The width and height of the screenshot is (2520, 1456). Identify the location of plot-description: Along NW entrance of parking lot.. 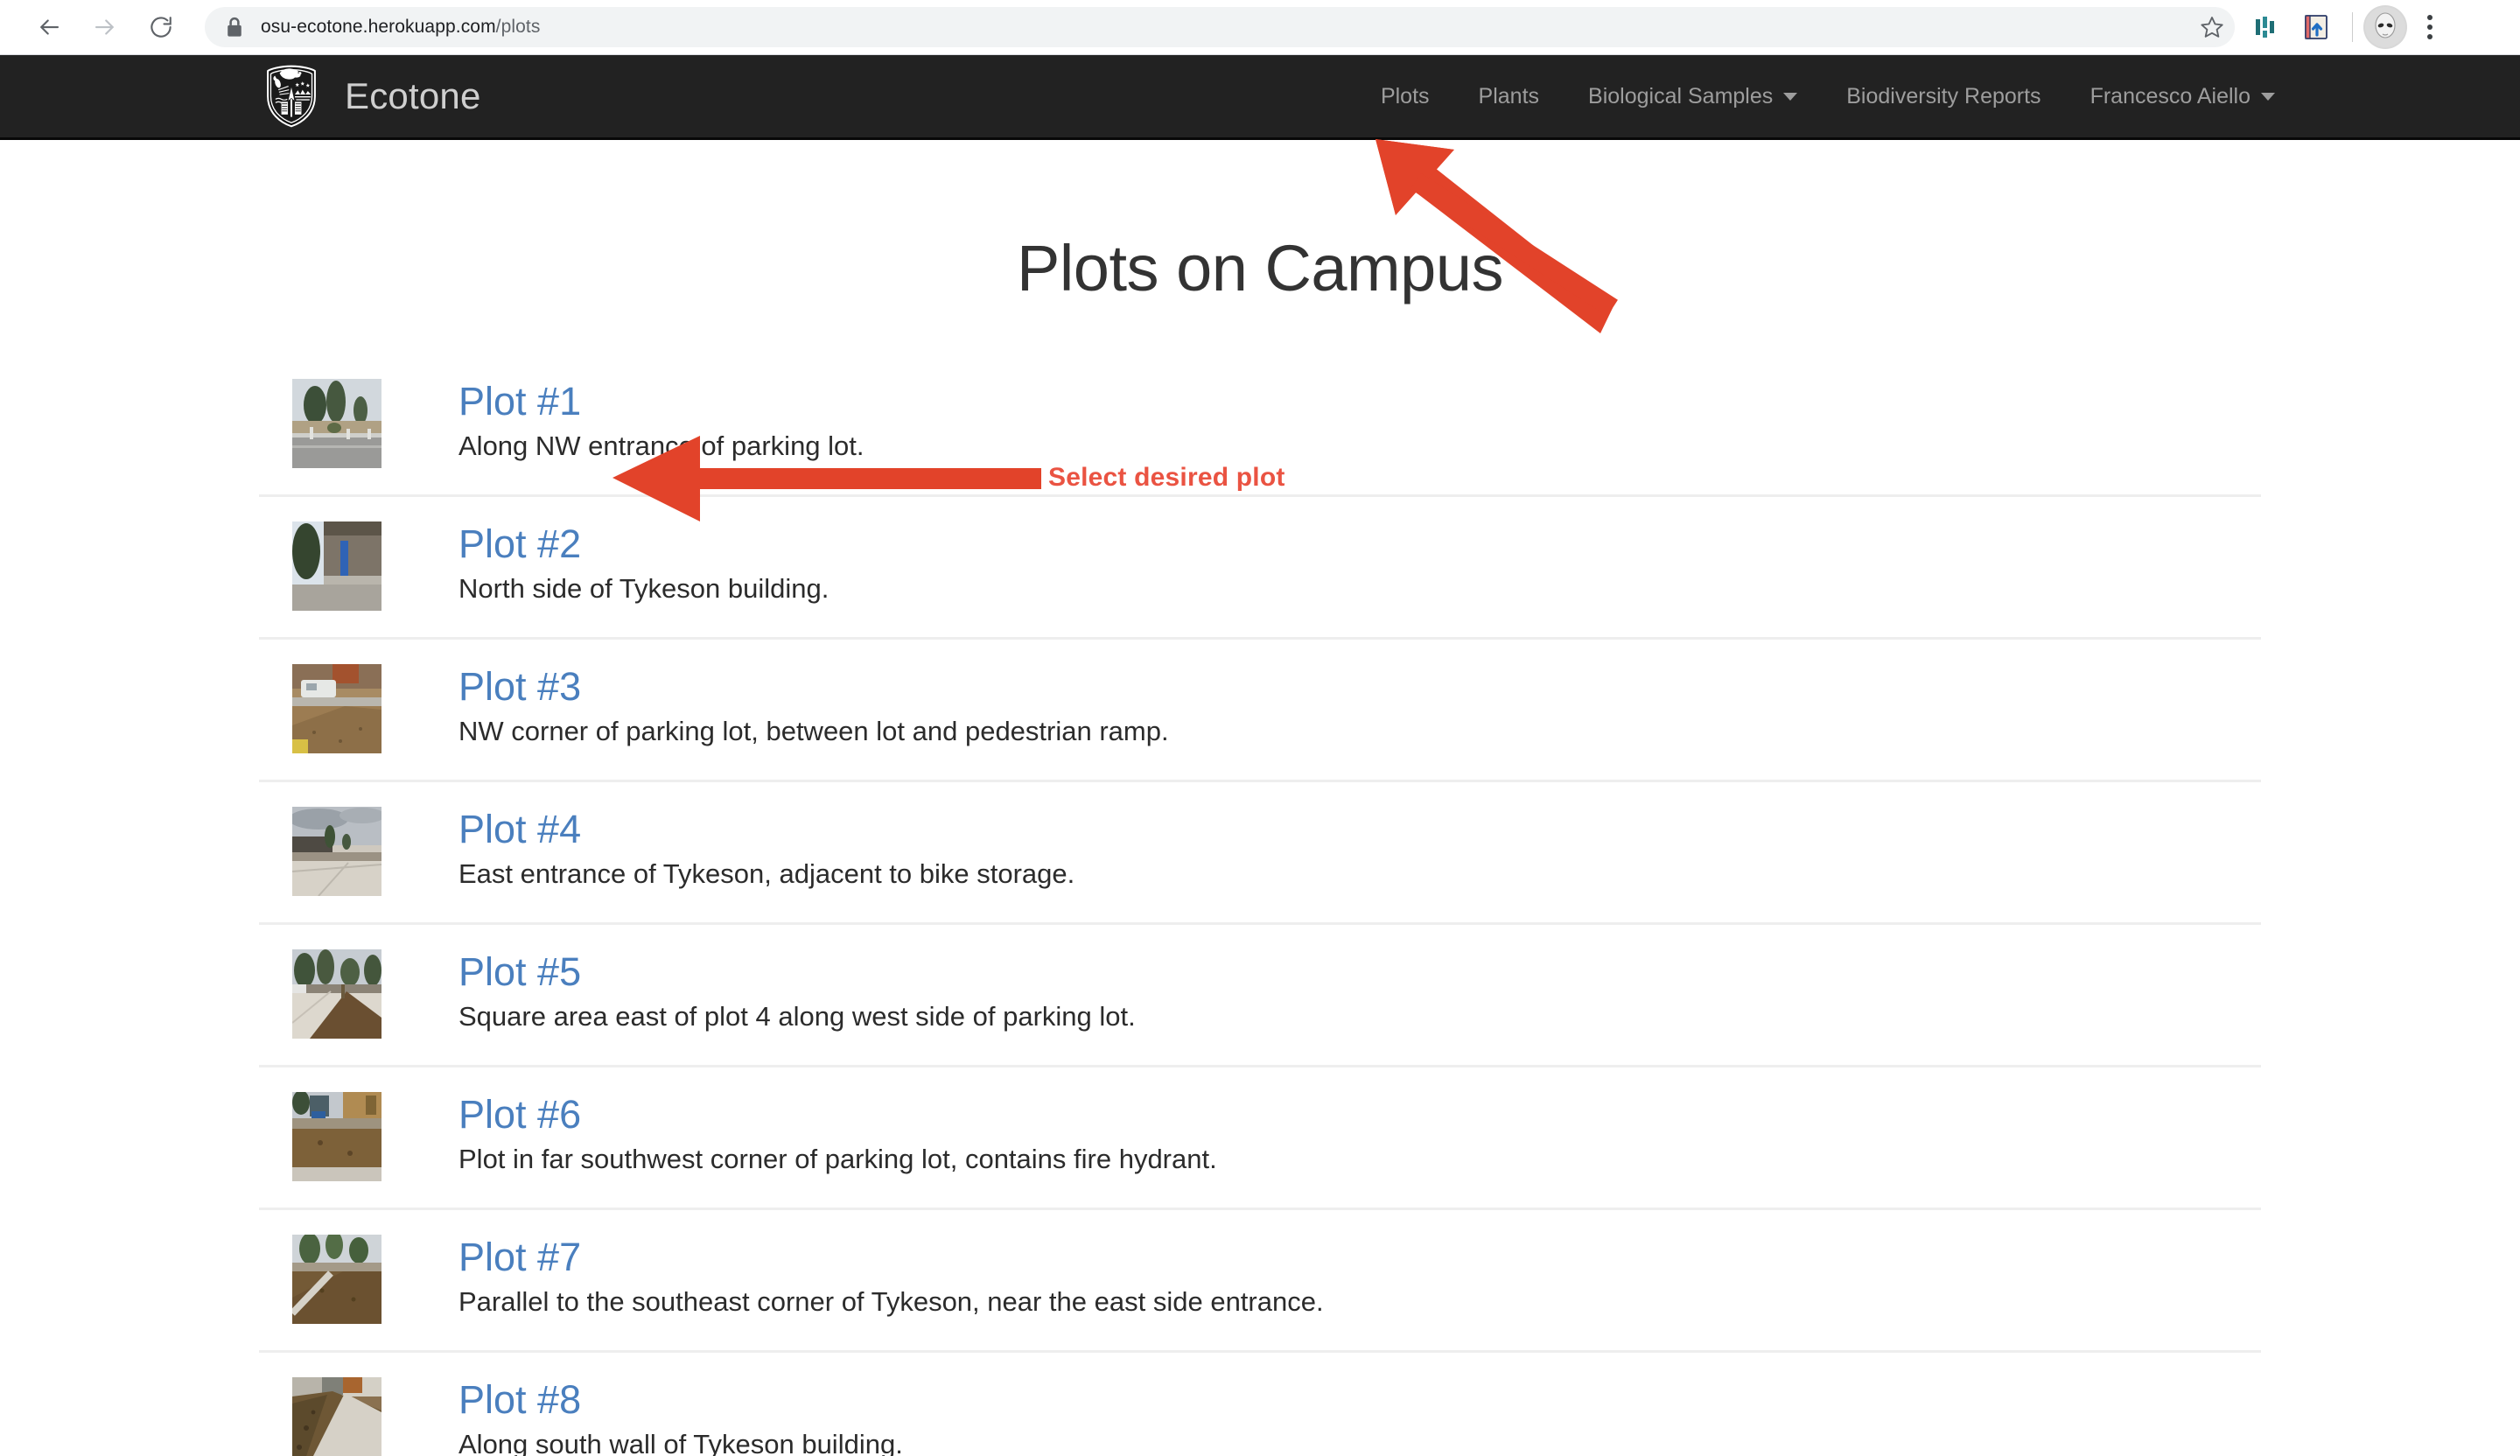
(661, 446).